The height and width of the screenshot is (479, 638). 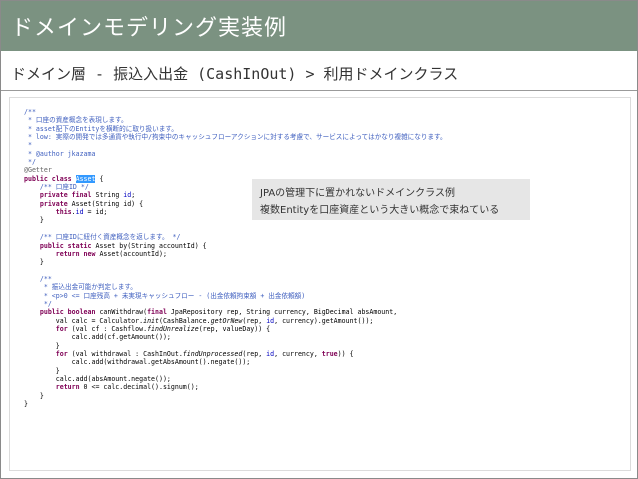 What do you see at coordinates (95, 212) in the screenshot?
I see `code-text: = id;` at bounding box center [95, 212].